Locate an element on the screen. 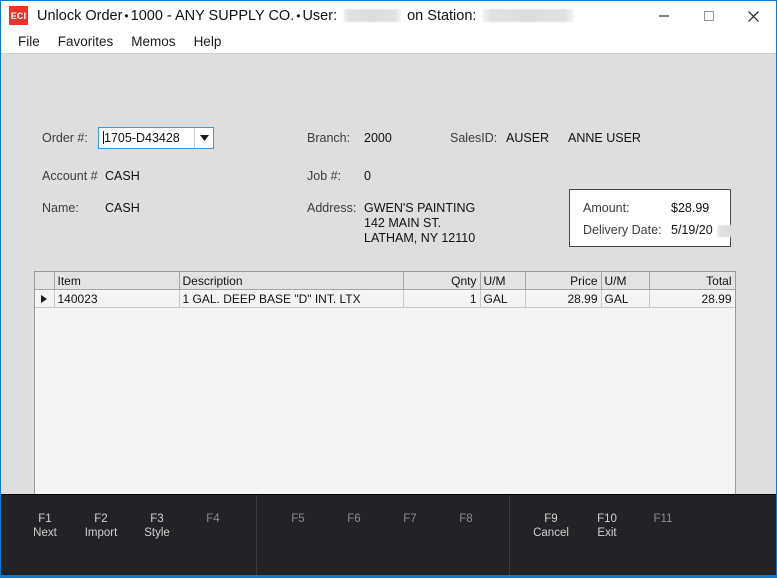 The width and height of the screenshot is (777, 578). cell-price: 28.99 is located at coordinates (563, 298).